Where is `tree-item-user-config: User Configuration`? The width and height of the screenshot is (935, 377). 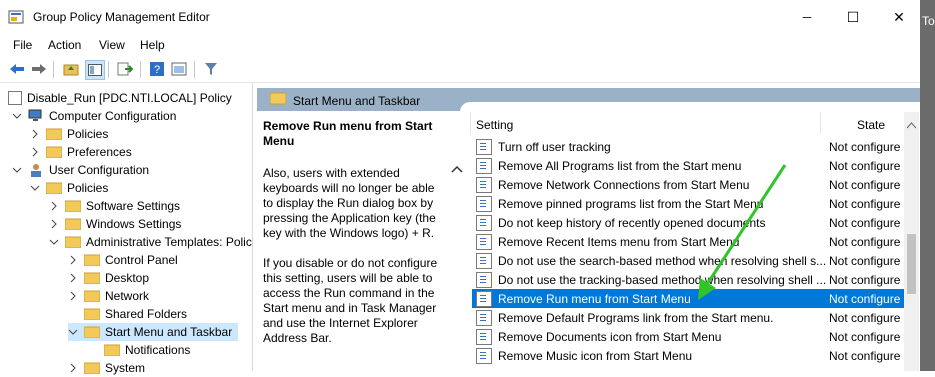 tree-item-user-config: User Configuration is located at coordinates (80, 170).